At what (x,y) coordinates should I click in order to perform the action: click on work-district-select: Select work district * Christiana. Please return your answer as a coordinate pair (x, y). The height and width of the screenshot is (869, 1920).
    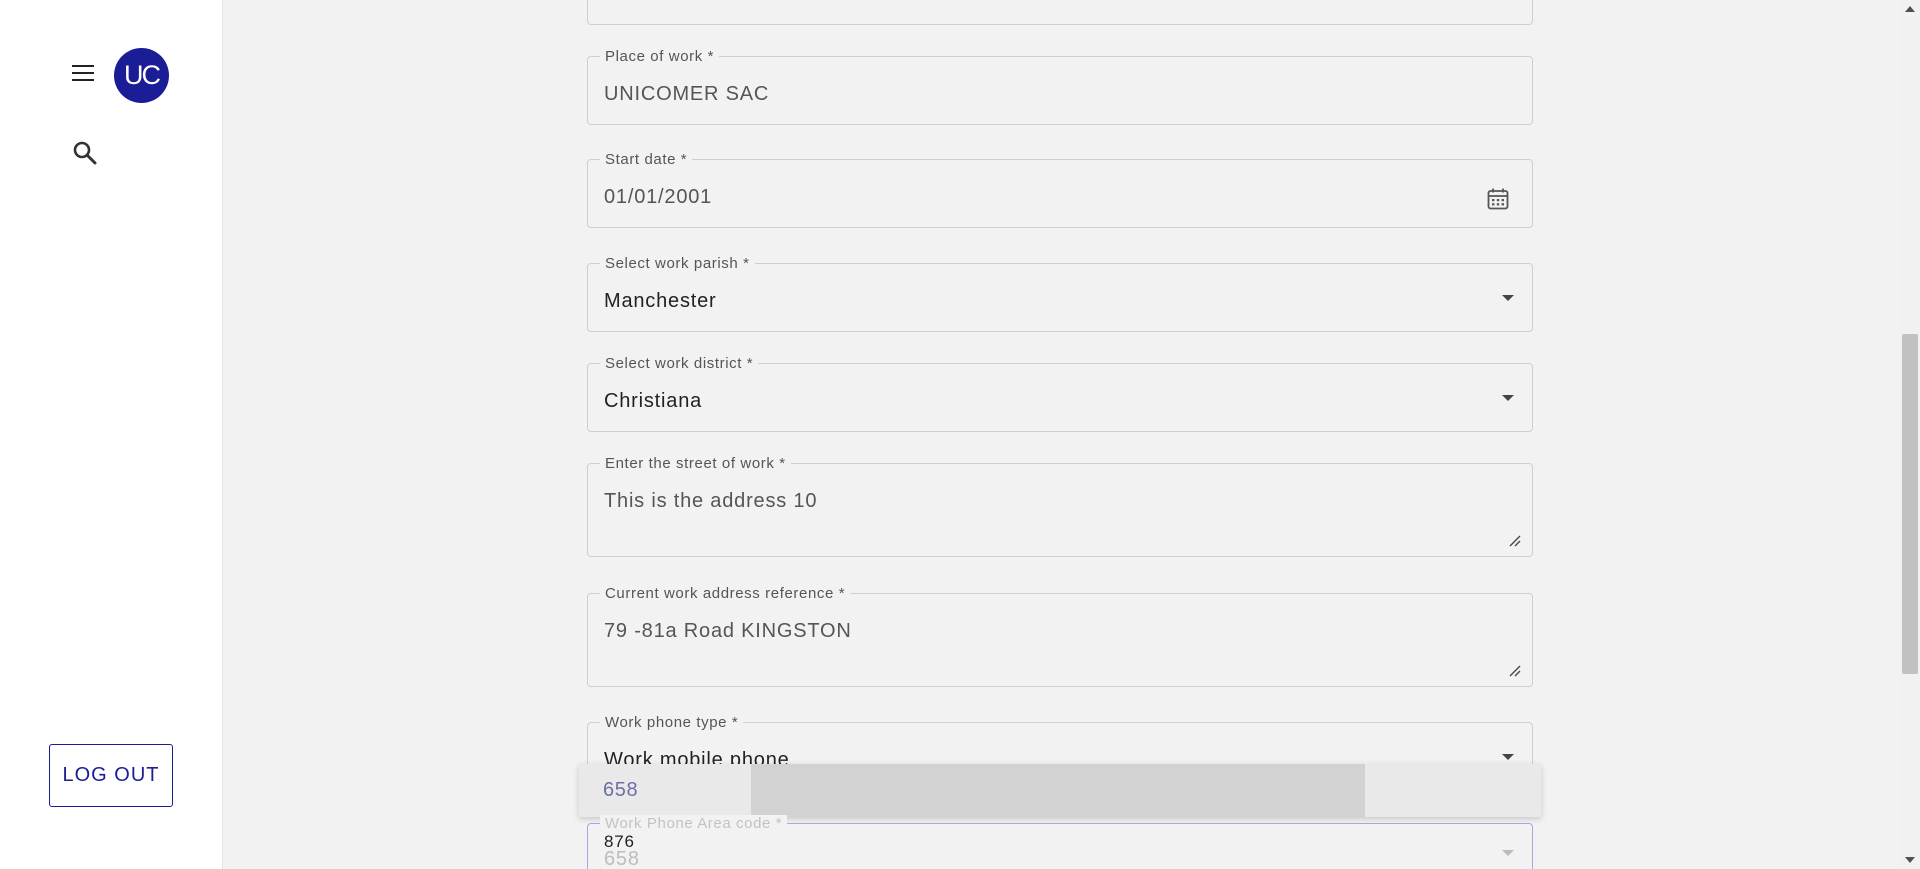
    Looking at the image, I should click on (1060, 393).